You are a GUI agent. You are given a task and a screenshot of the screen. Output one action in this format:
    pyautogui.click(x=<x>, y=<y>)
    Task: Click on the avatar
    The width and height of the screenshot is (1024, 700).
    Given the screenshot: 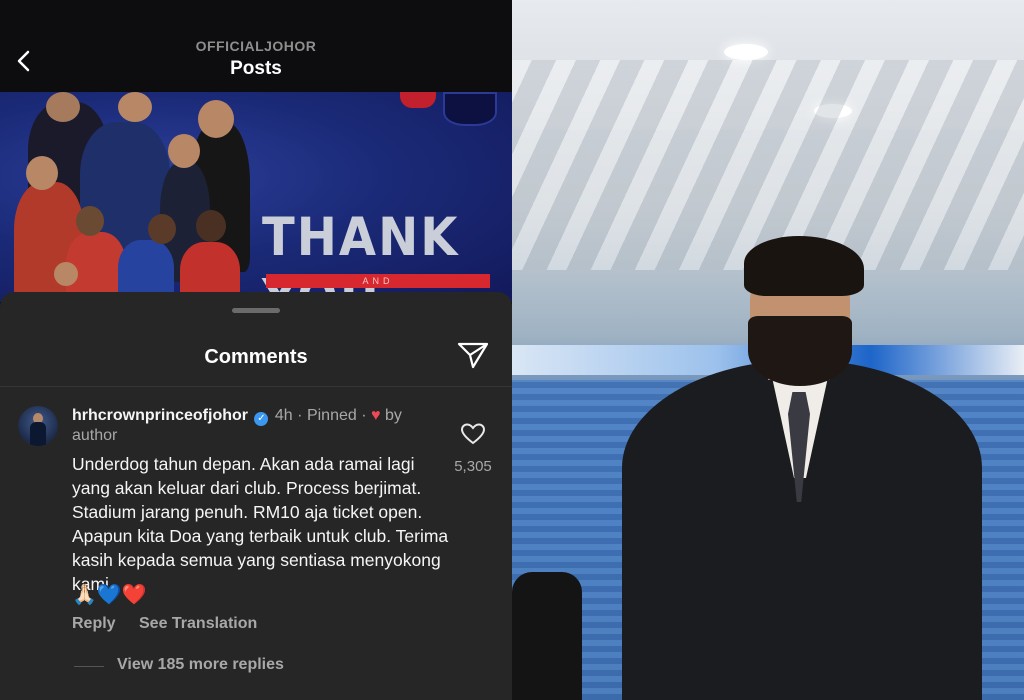 What is the action you would take?
    pyautogui.click(x=38, y=426)
    